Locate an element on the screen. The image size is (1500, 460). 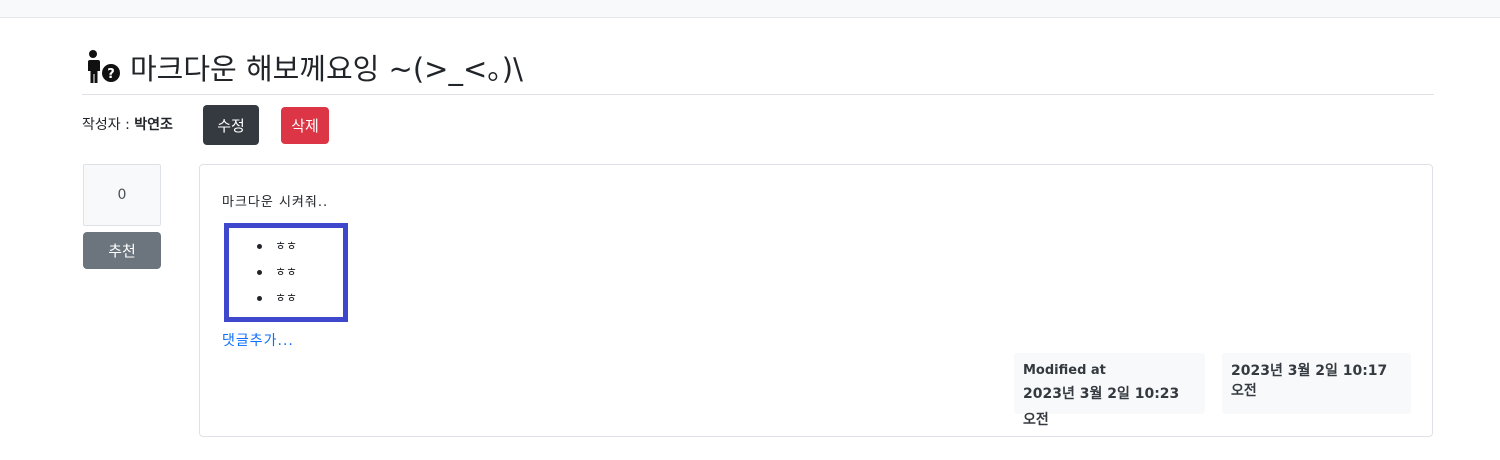
title-row: ? 마크다운 해보께요잉 ~(>_<。)\ is located at coordinates (302, 67).